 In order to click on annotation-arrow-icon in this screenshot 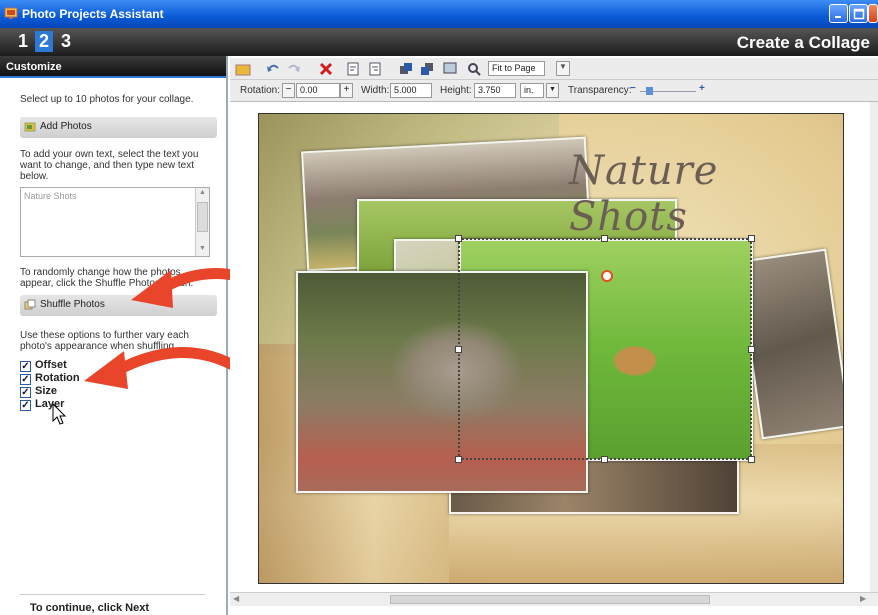, I will do `click(164, 368)`.